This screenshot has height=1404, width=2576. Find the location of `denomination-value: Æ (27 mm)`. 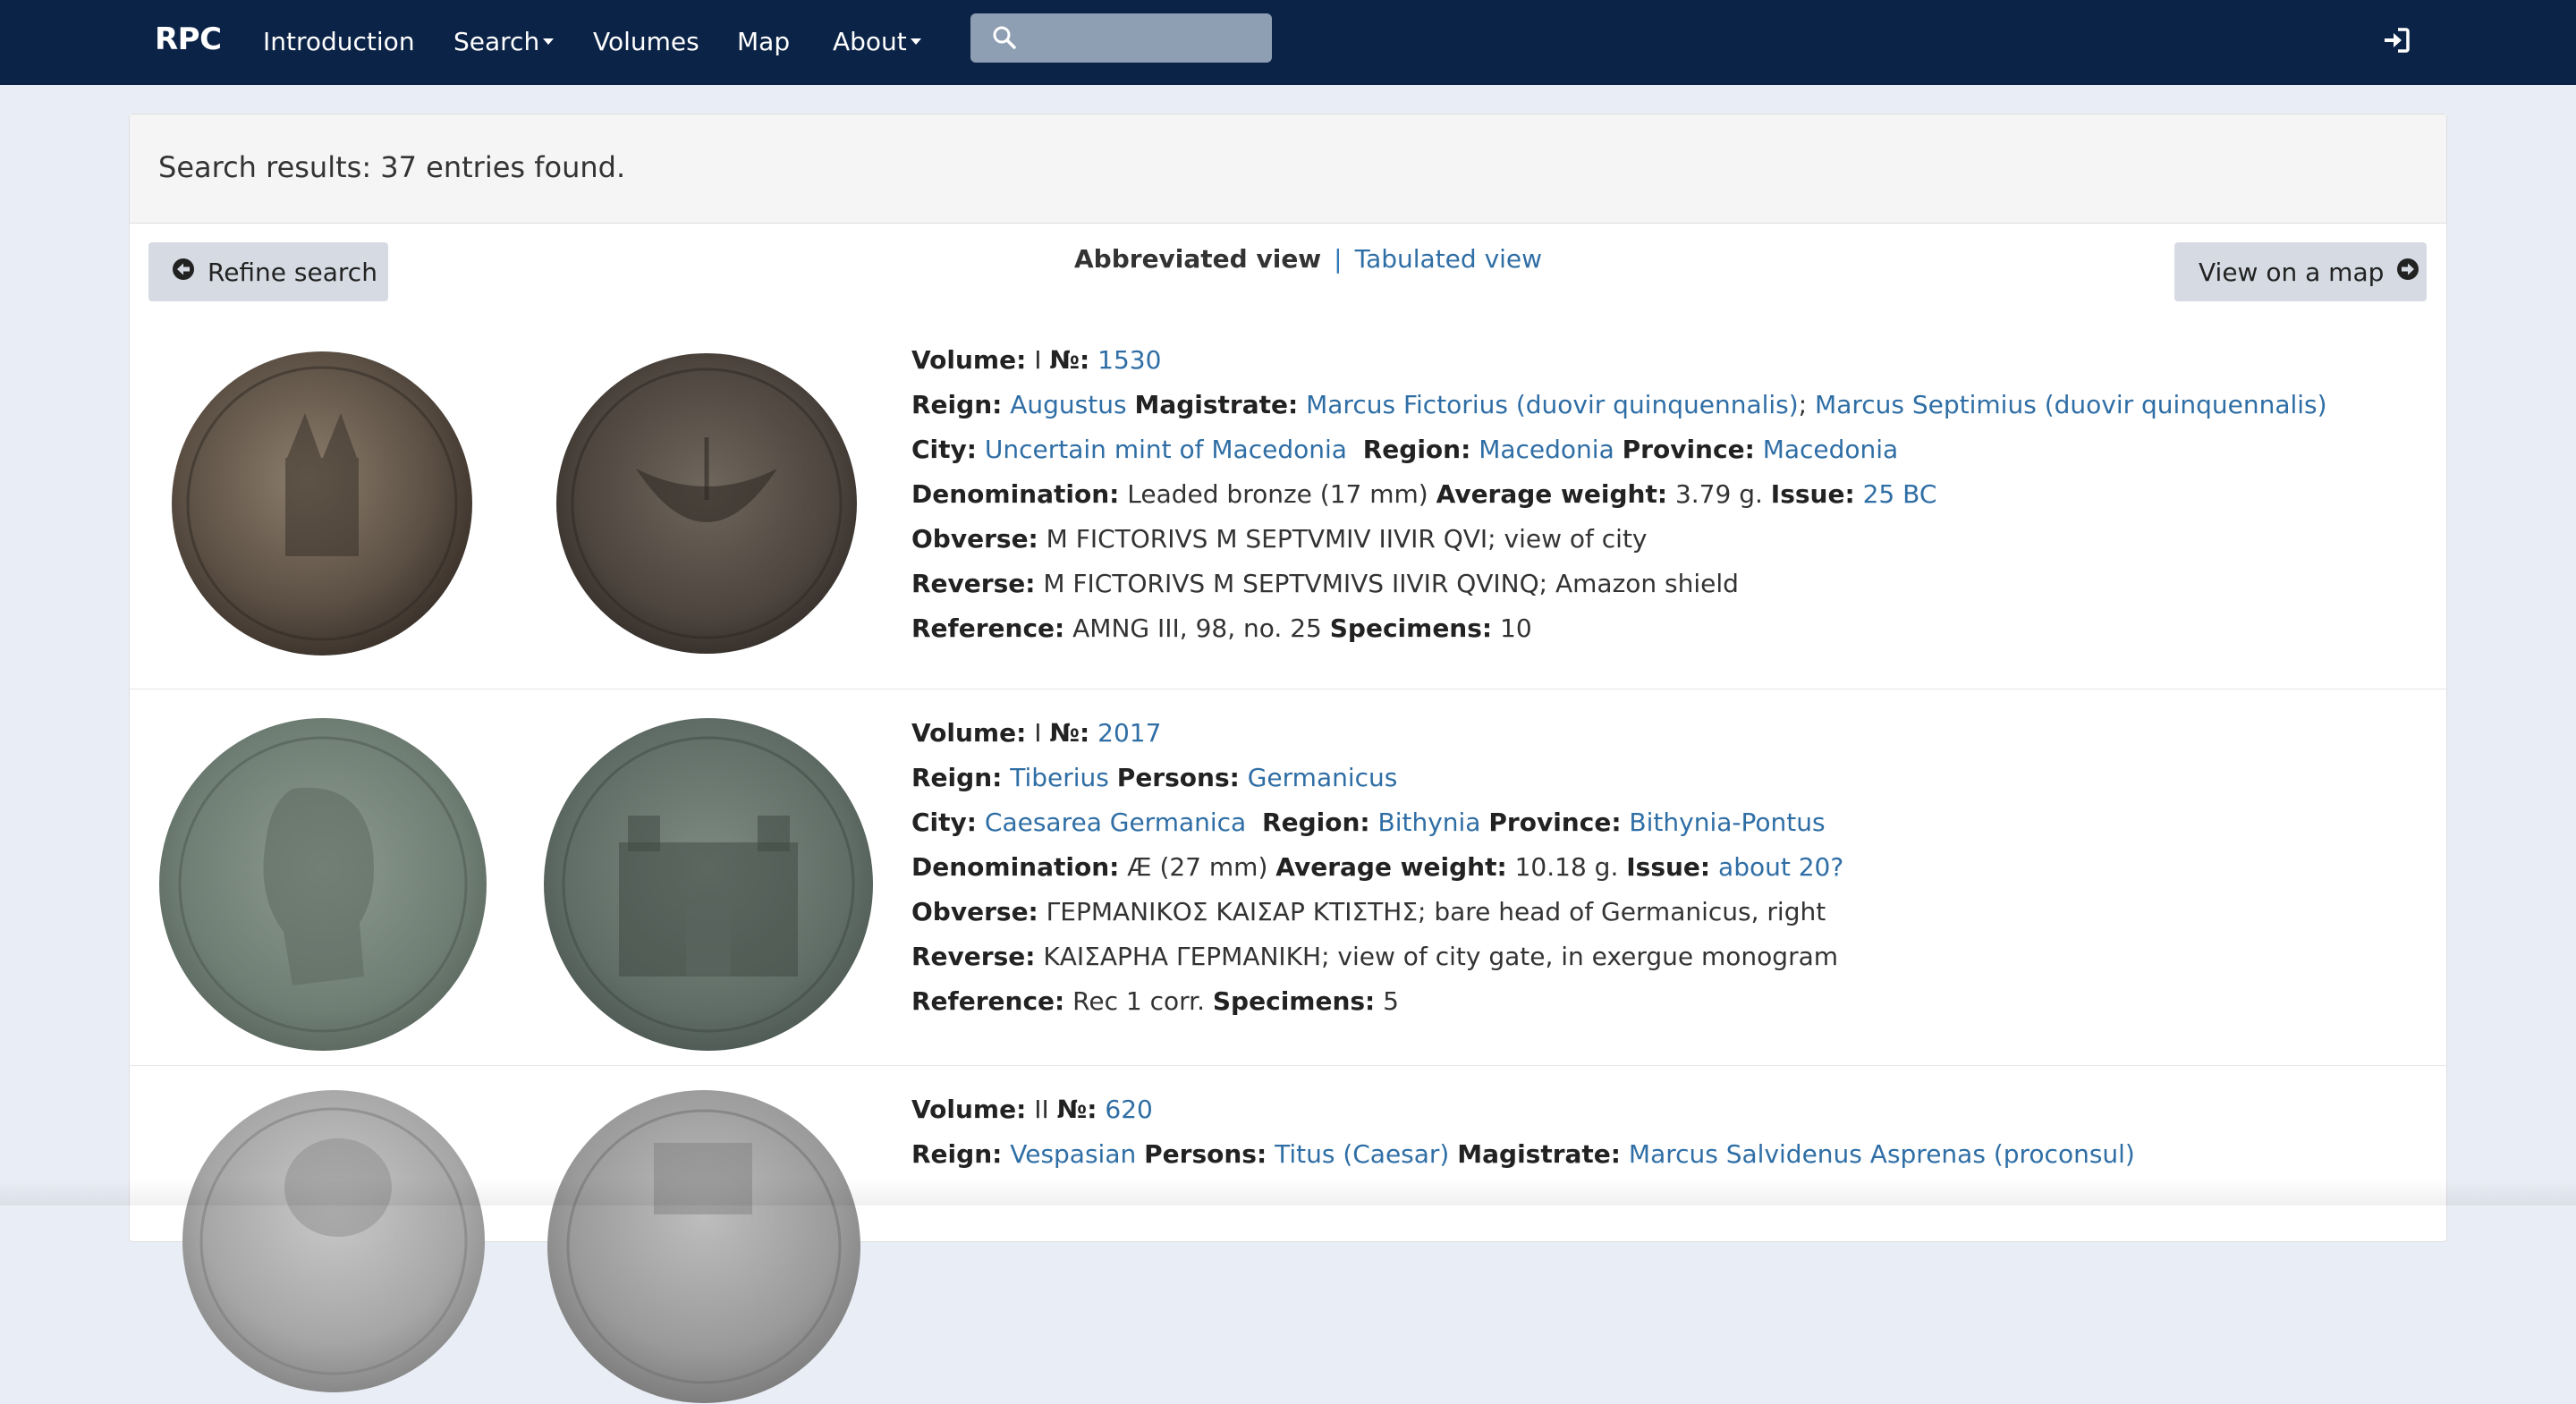

denomination-value: Æ (27 mm) is located at coordinates (1197, 867).